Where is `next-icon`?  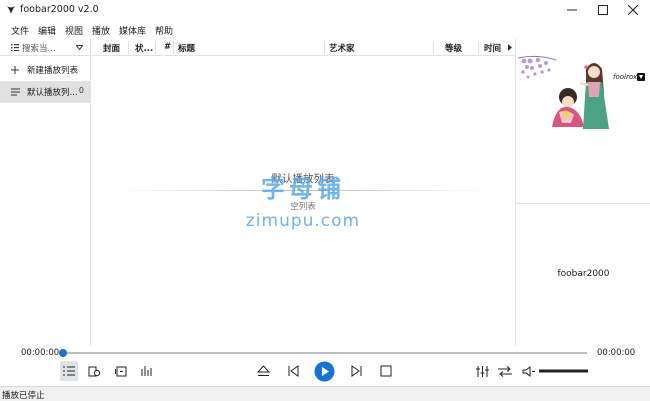
next-icon is located at coordinates (356, 371).